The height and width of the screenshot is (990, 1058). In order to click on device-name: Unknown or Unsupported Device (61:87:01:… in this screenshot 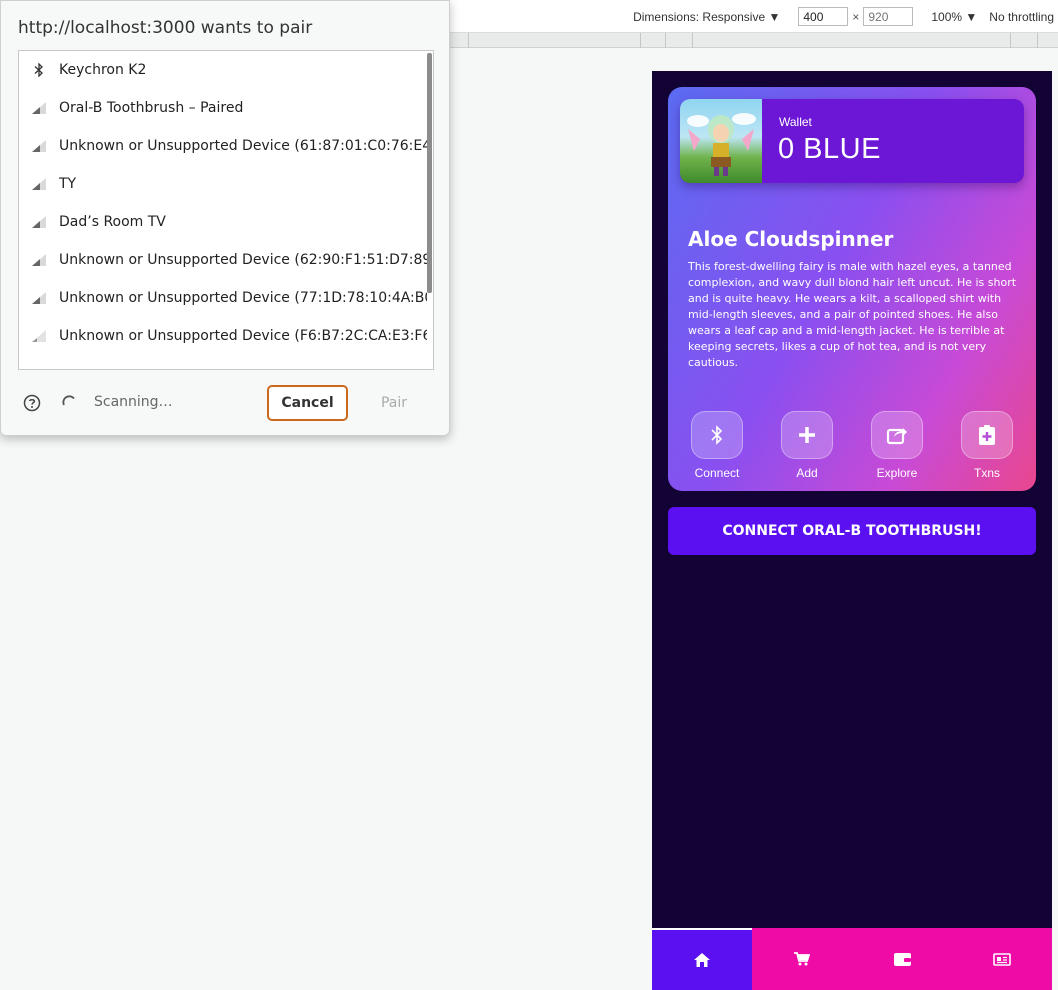, I will do `click(243, 146)`.